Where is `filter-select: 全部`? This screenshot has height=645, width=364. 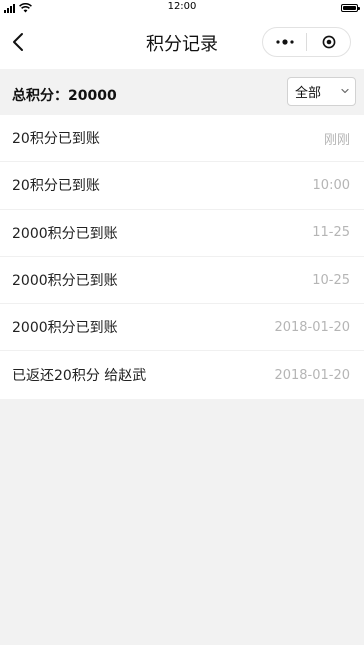 filter-select: 全部 is located at coordinates (321, 91).